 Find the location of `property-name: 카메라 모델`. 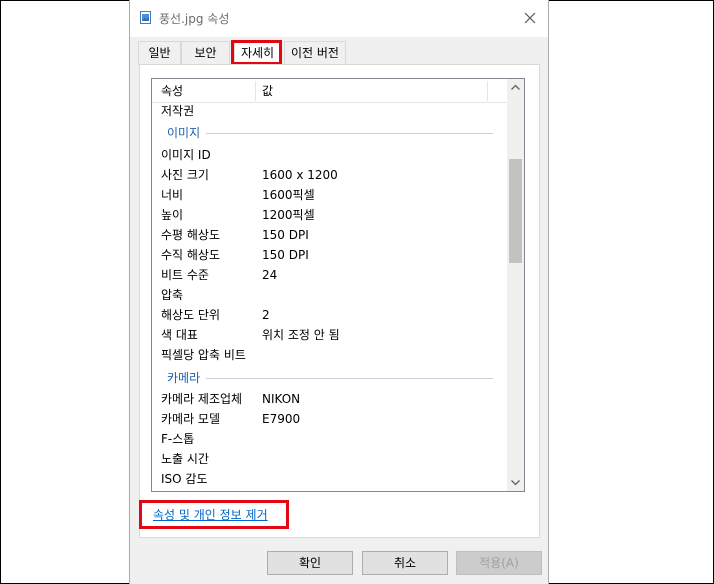

property-name: 카메라 모델 is located at coordinates (191, 419).